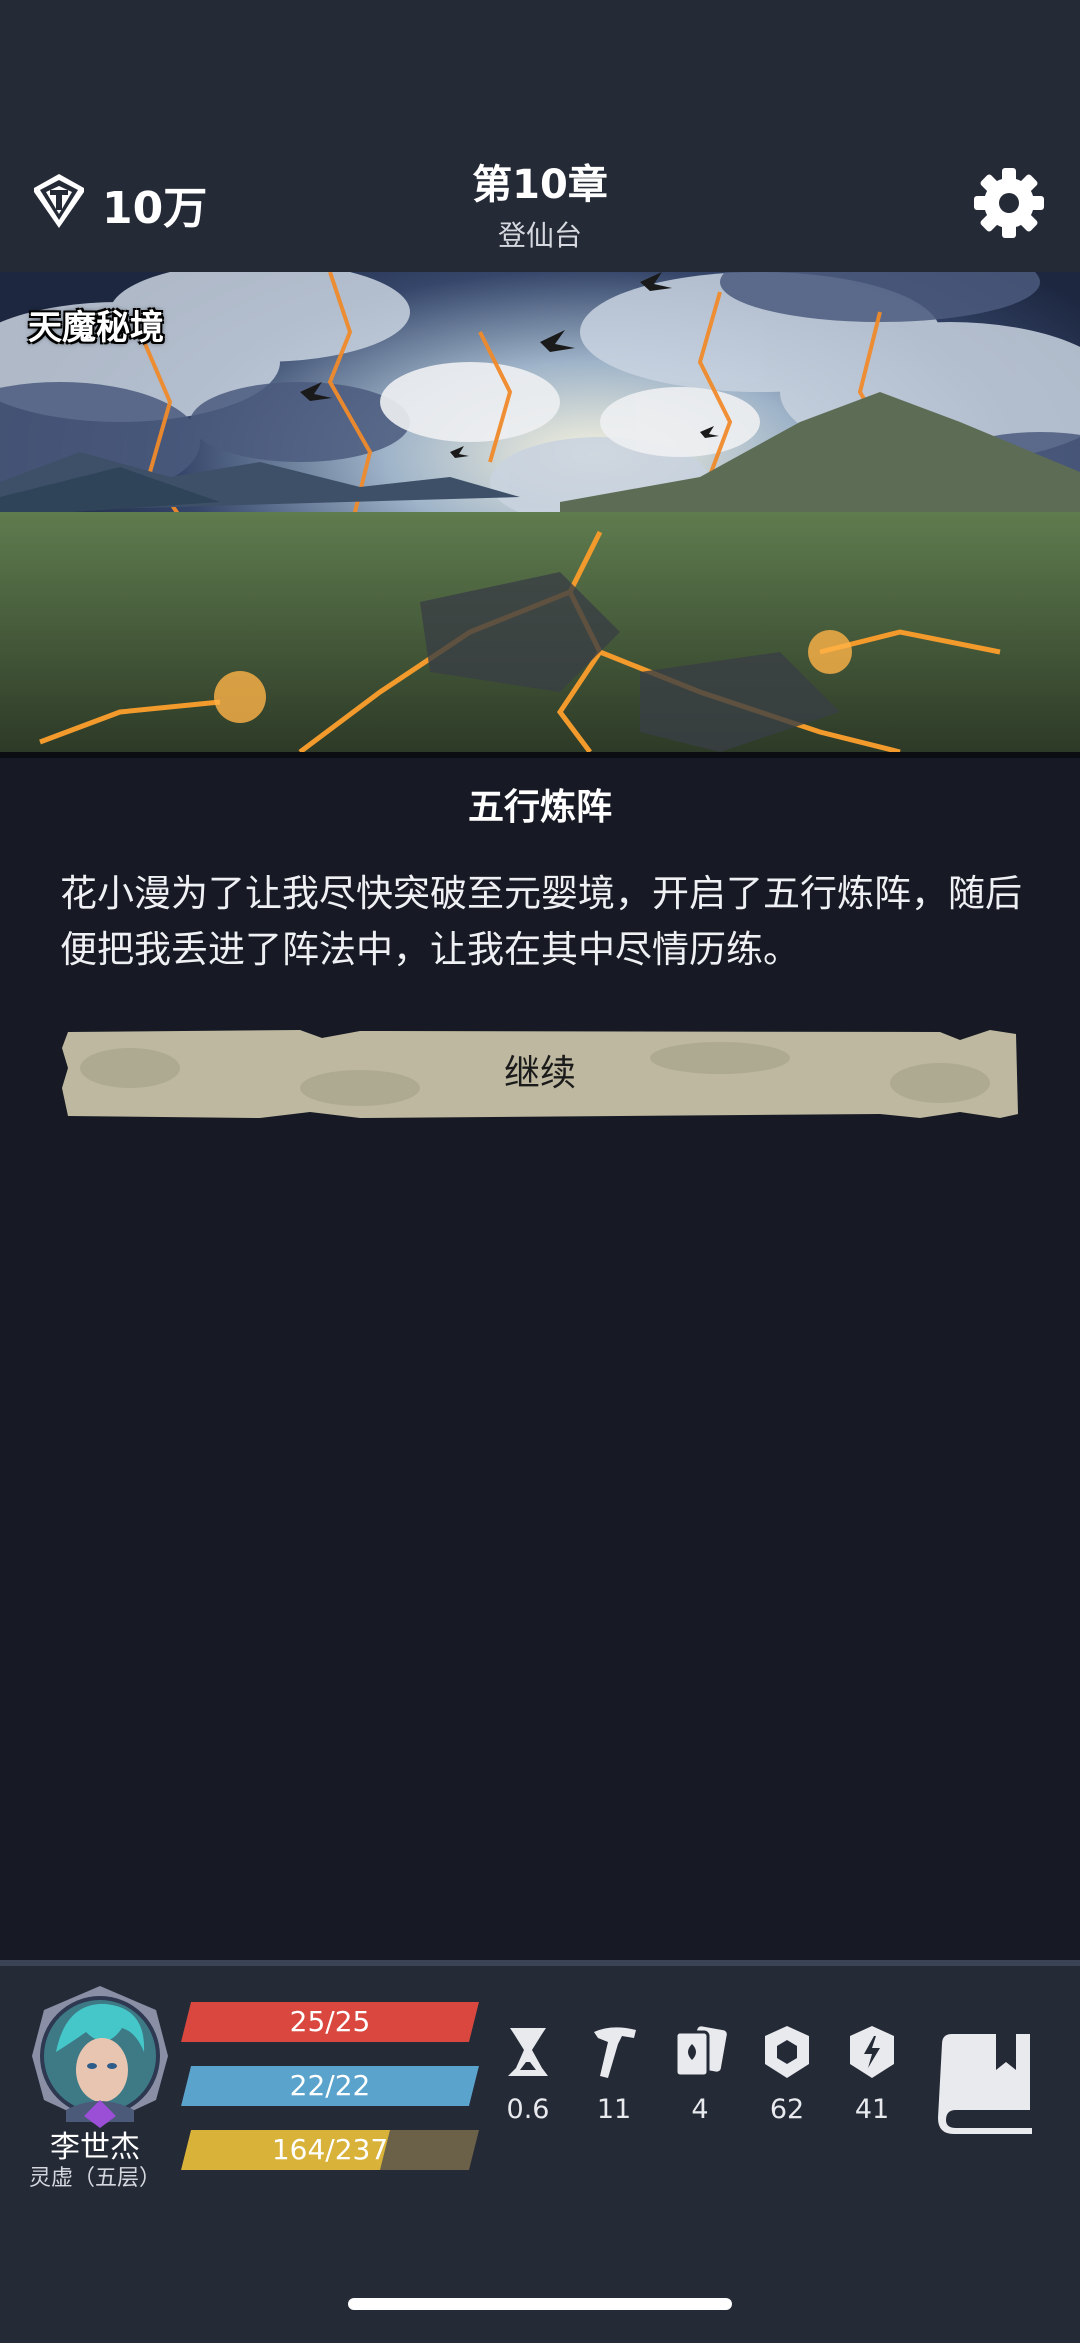  I want to click on continue-label: 继续, so click(539, 1073).